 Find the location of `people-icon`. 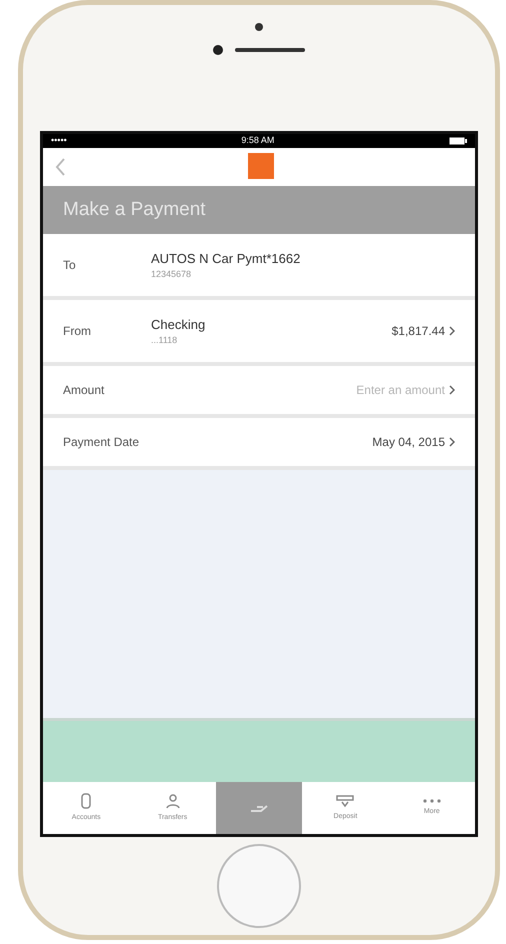

people-icon is located at coordinates (172, 800).